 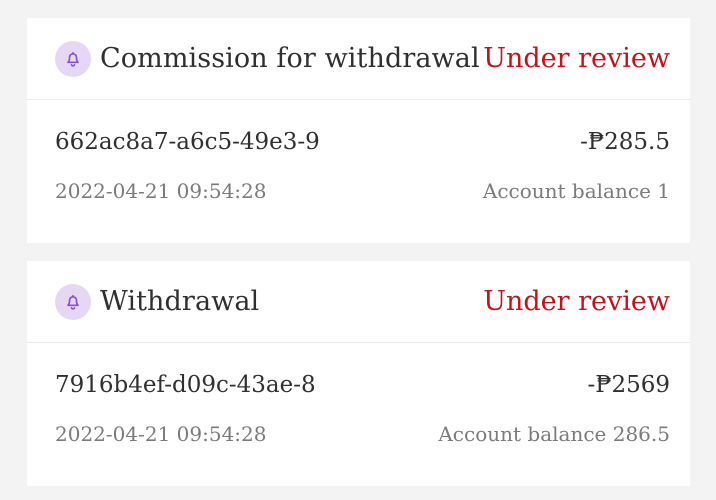 What do you see at coordinates (641, 434) in the screenshot?
I see `account-balance-value: 286.5` at bounding box center [641, 434].